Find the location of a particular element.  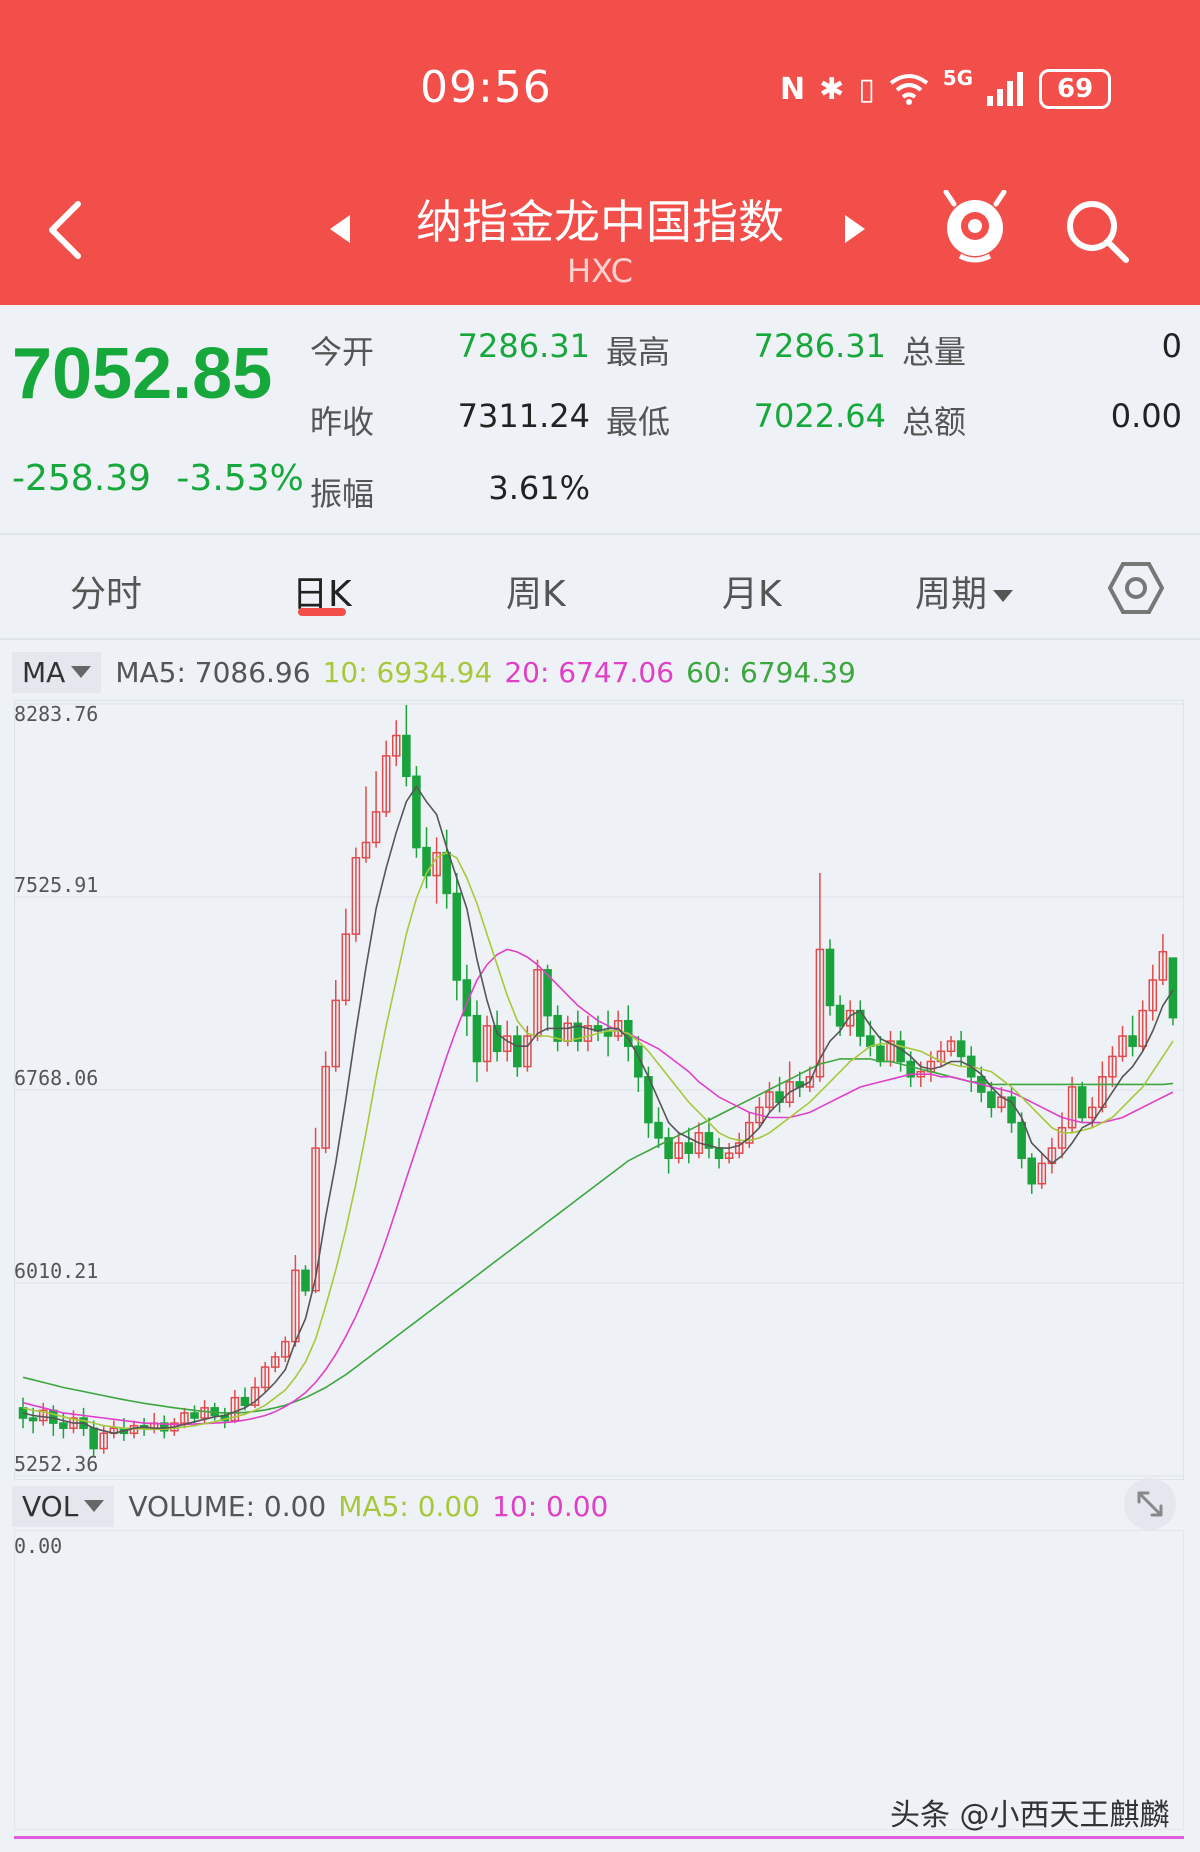

back-icon is located at coordinates (64, 230).